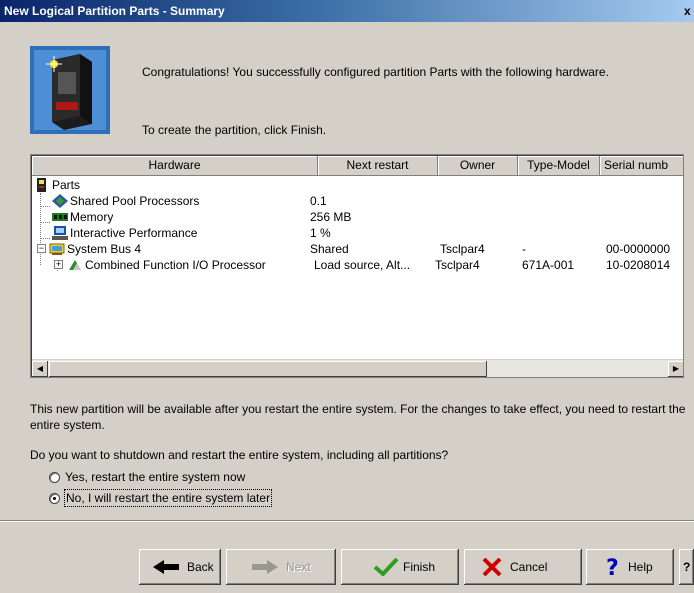 Image resolution: width=694 pixels, height=593 pixels. What do you see at coordinates (331, 217) in the screenshot?
I see `row-next-restart: 256 MB` at bounding box center [331, 217].